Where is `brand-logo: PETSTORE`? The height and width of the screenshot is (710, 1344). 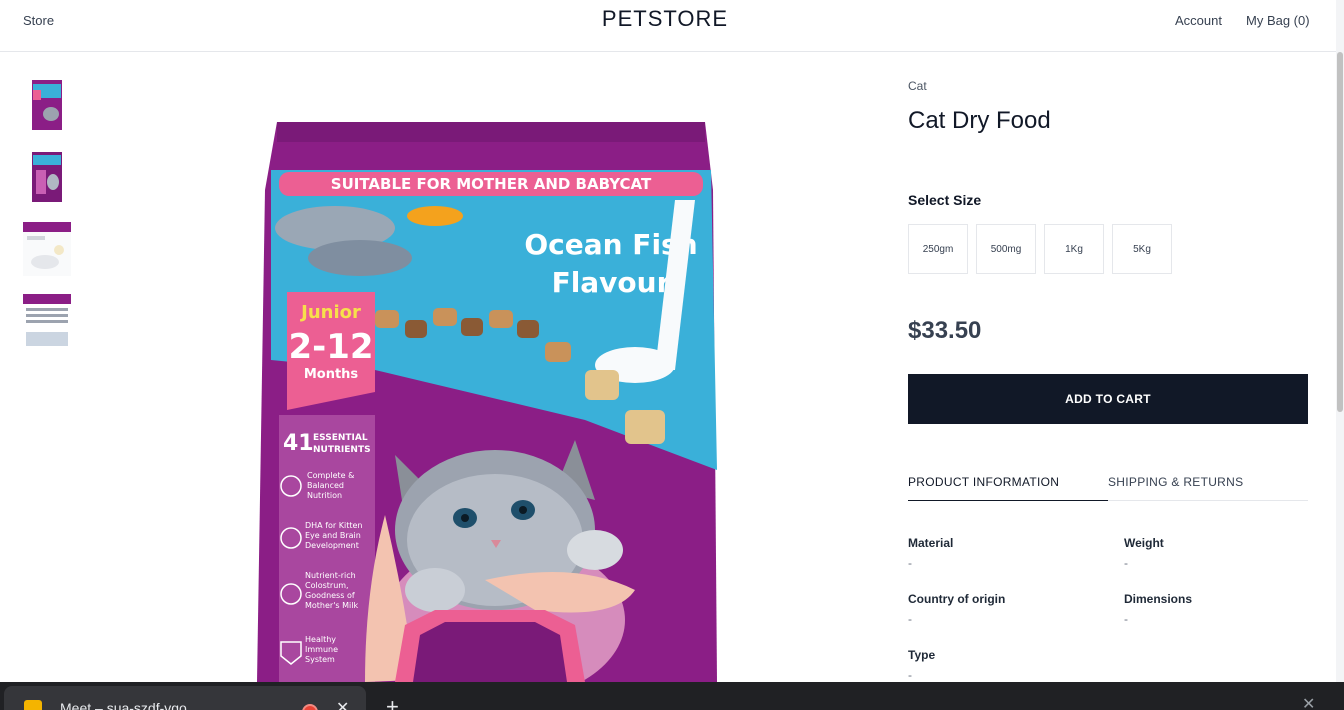 brand-logo: PETSTORE is located at coordinates (665, 19).